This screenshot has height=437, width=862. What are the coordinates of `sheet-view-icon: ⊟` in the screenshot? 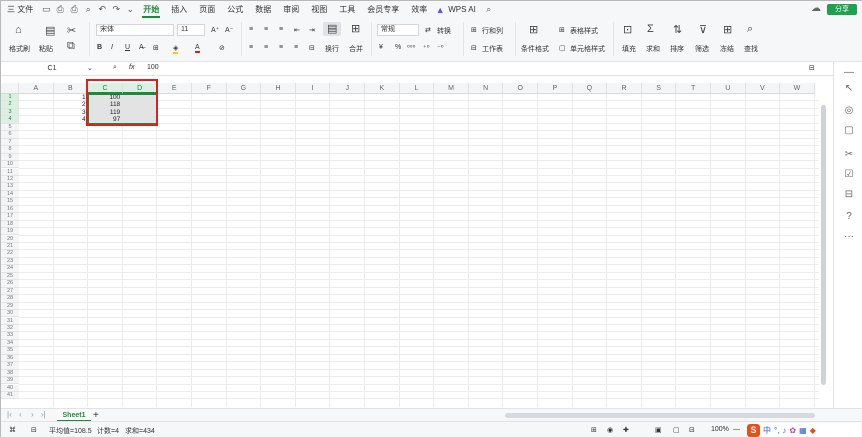 It's located at (34, 430).